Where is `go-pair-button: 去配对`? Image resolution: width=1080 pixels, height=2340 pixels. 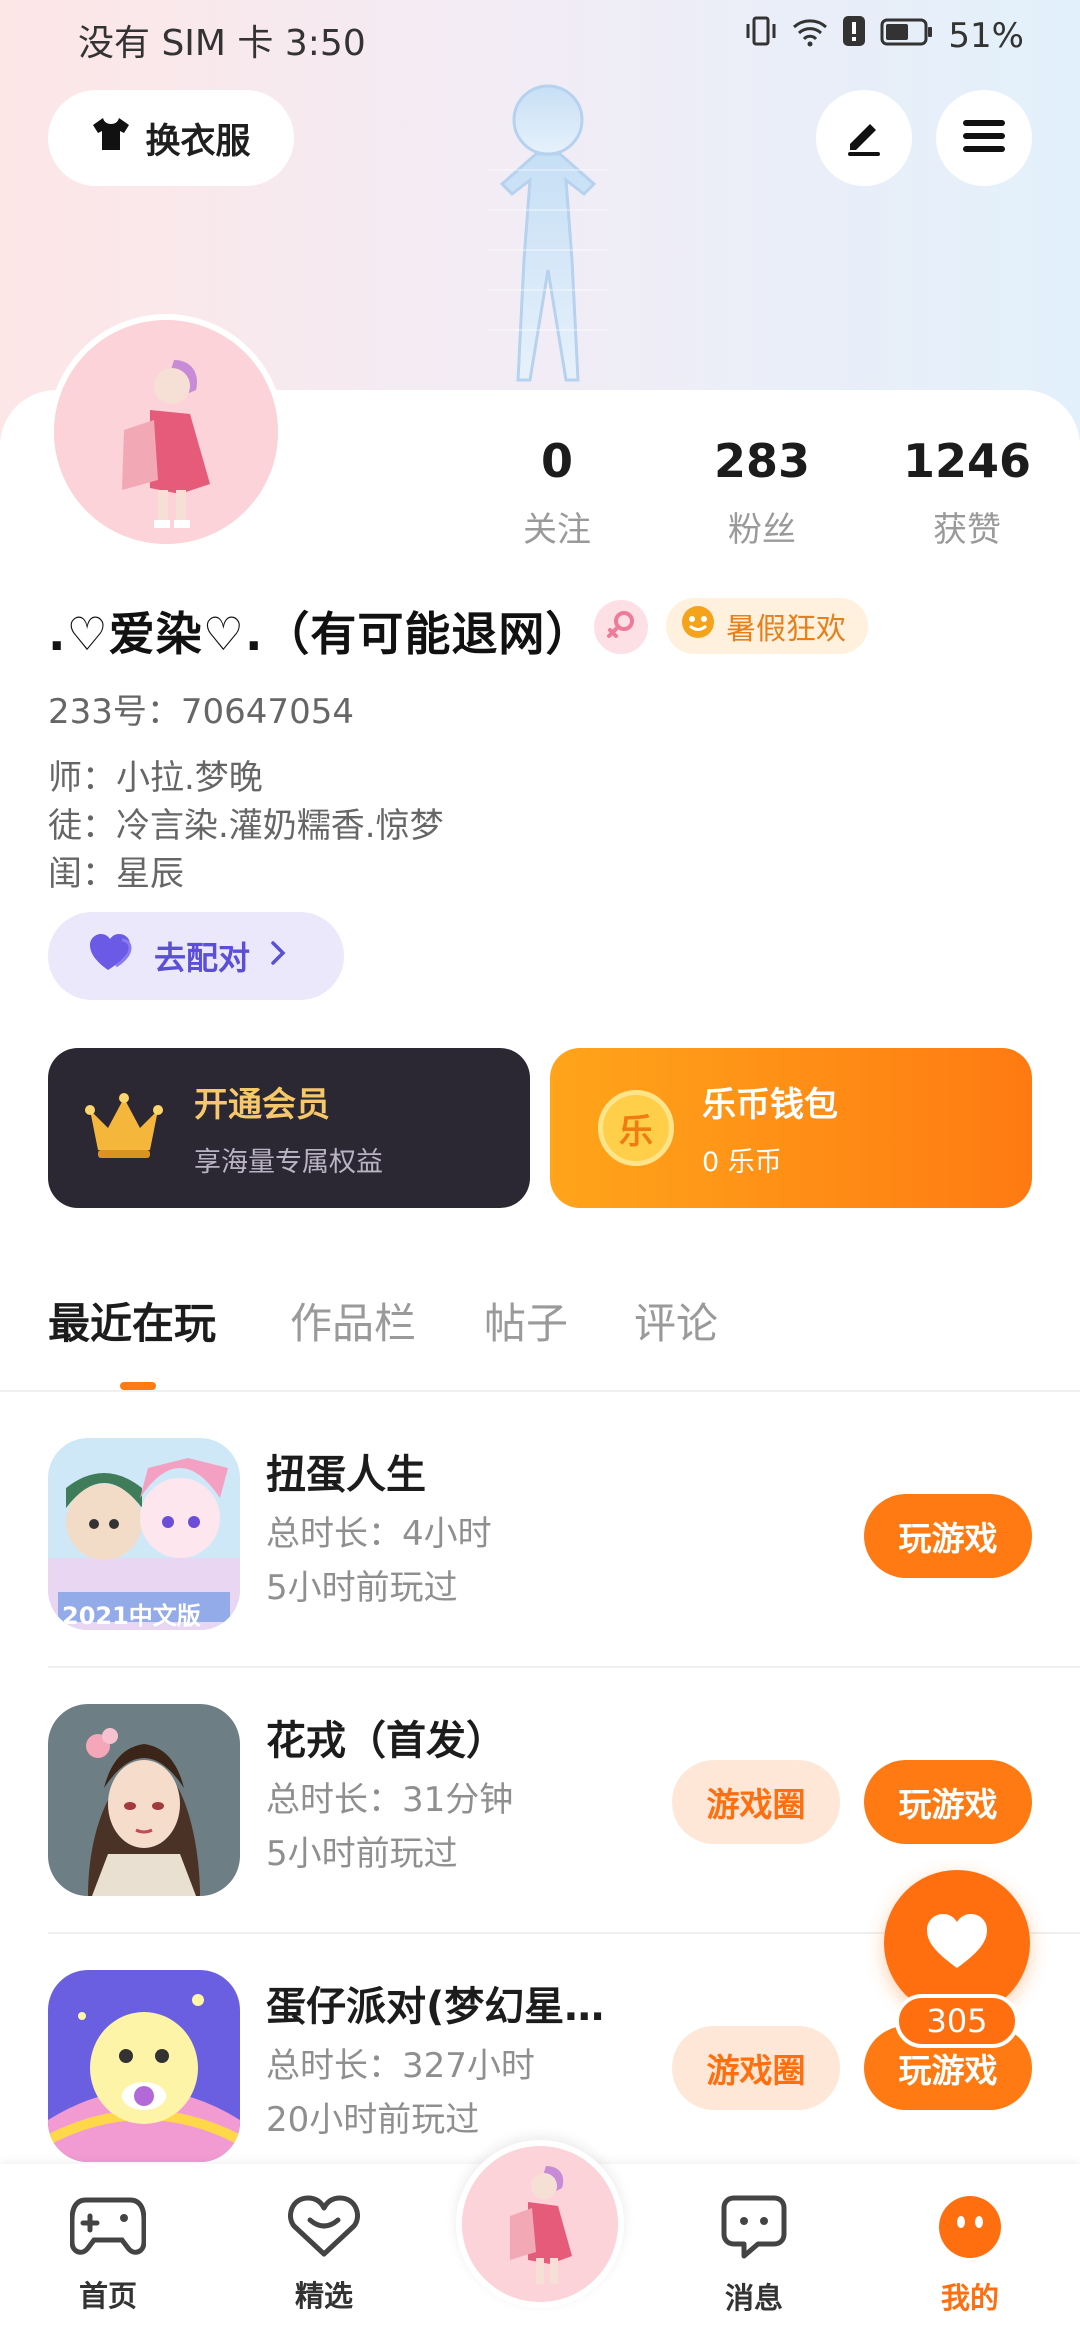
go-pair-button: 去配对 is located at coordinates (196, 956).